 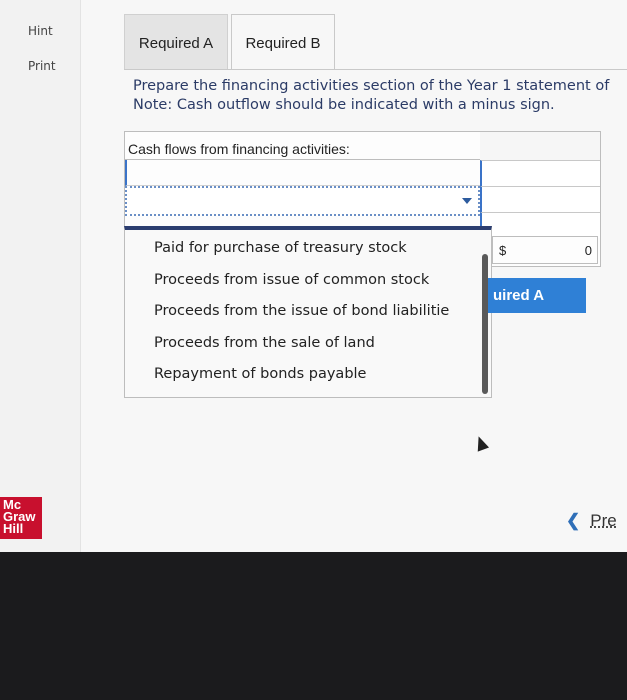 What do you see at coordinates (485, 324) in the screenshot?
I see `scrollbar` at bounding box center [485, 324].